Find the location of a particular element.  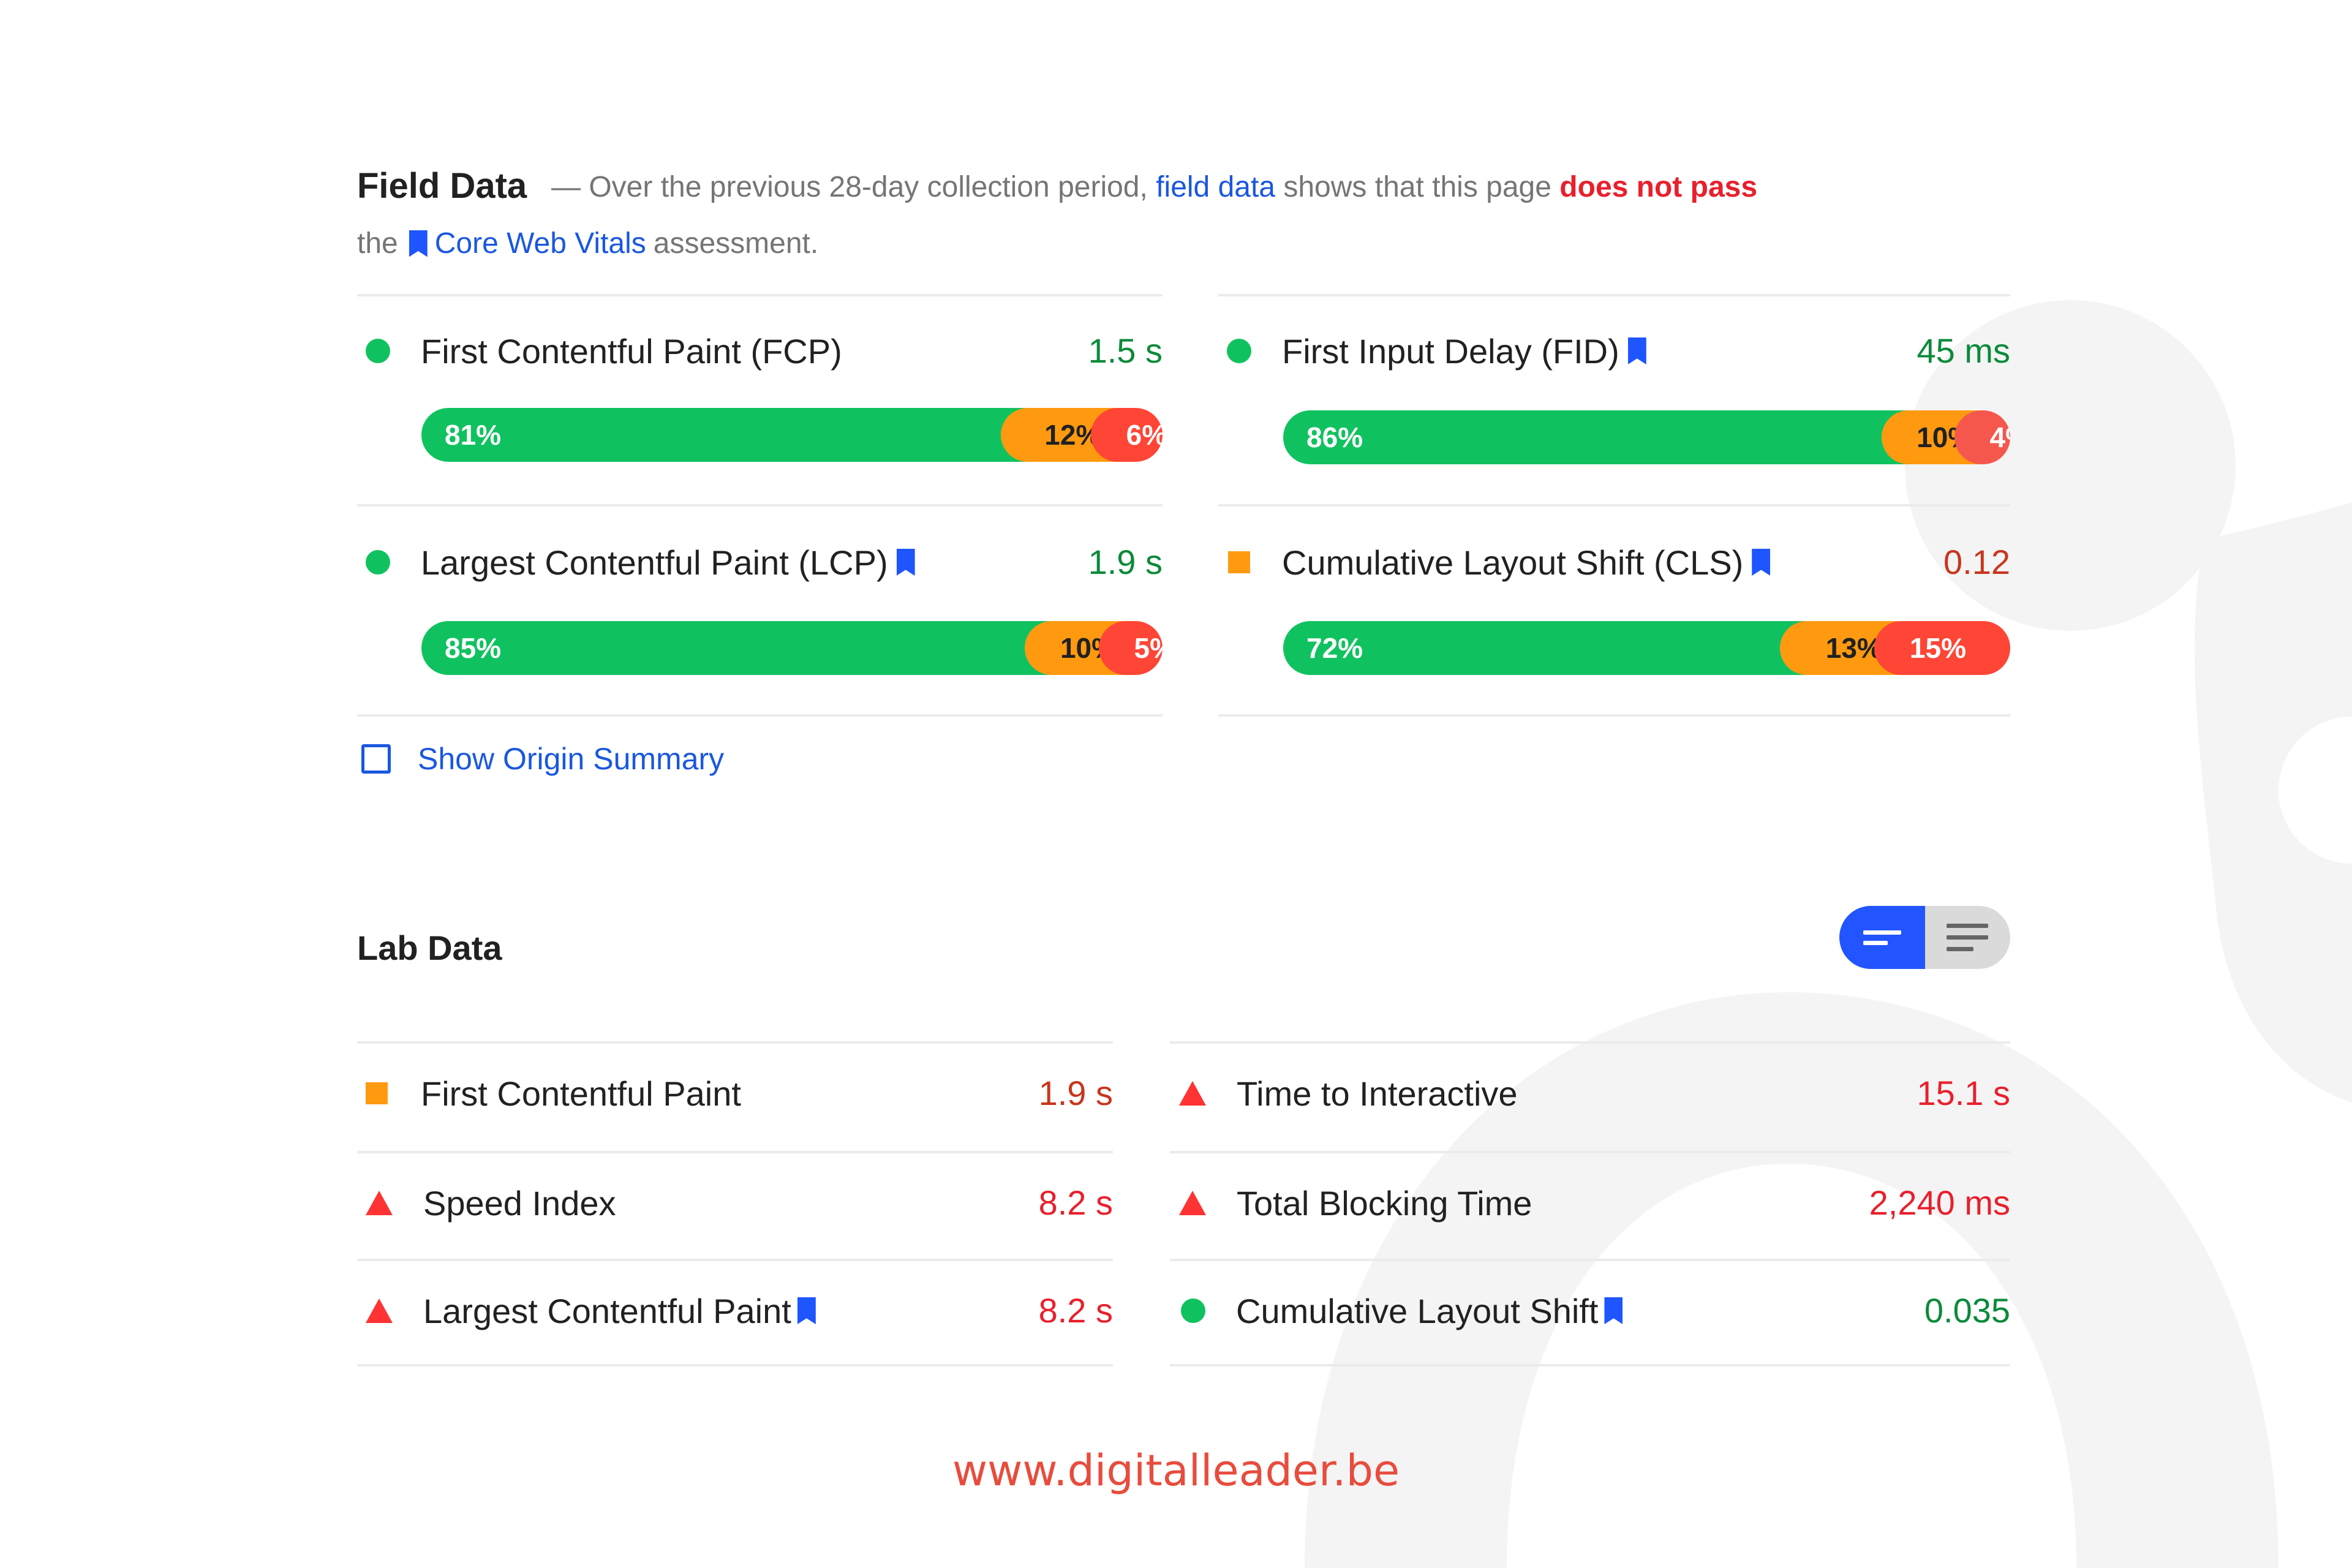

bar-good-segment: 86% is located at coordinates (1596, 437).